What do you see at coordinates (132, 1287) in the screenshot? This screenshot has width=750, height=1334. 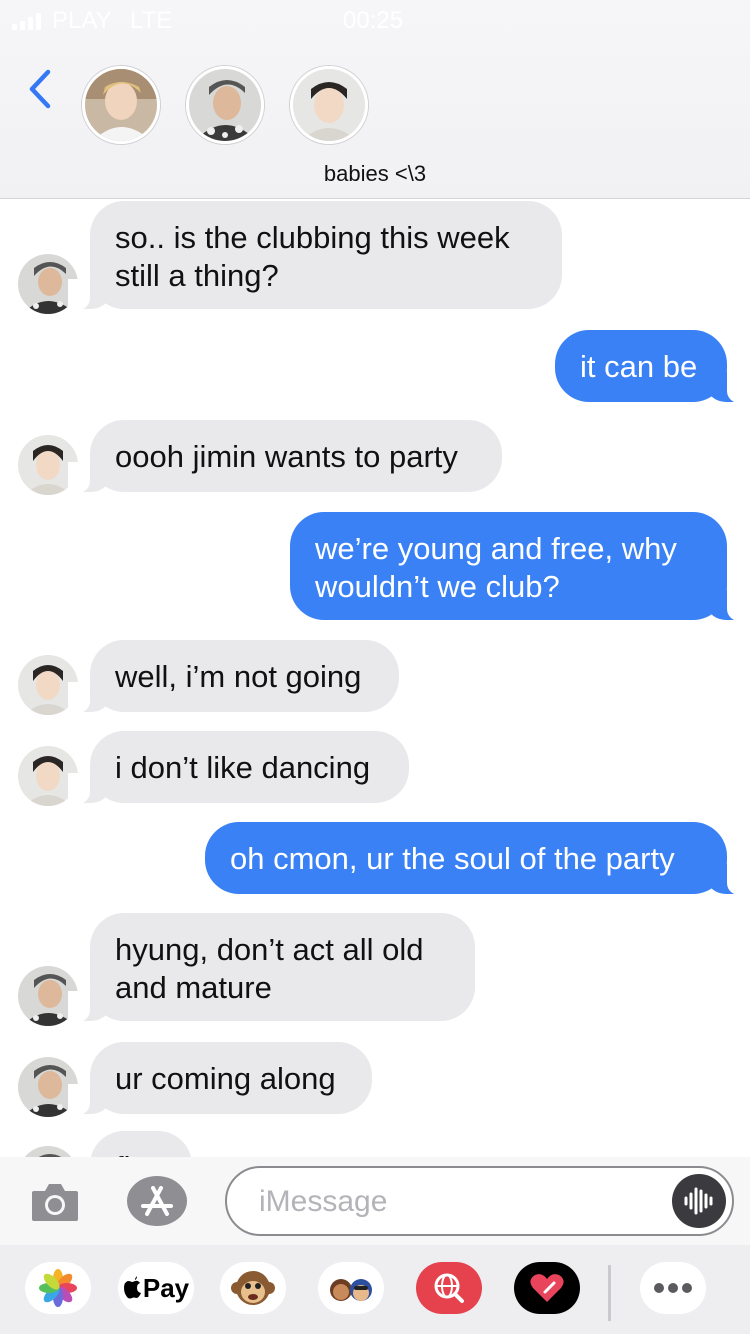 I see `apple-logo-icon` at bounding box center [132, 1287].